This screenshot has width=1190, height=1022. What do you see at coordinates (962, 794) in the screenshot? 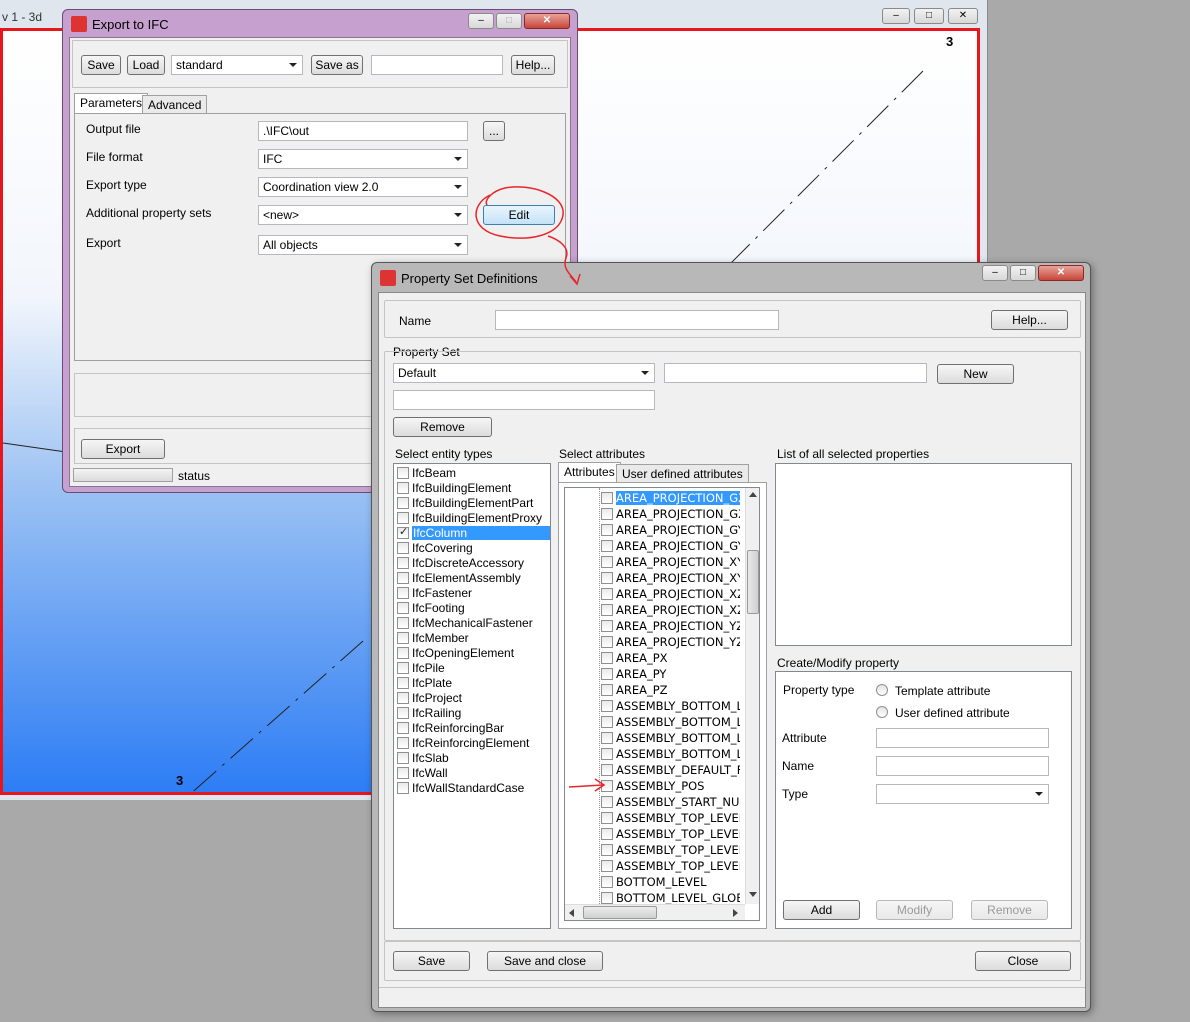
I see `type-select` at bounding box center [962, 794].